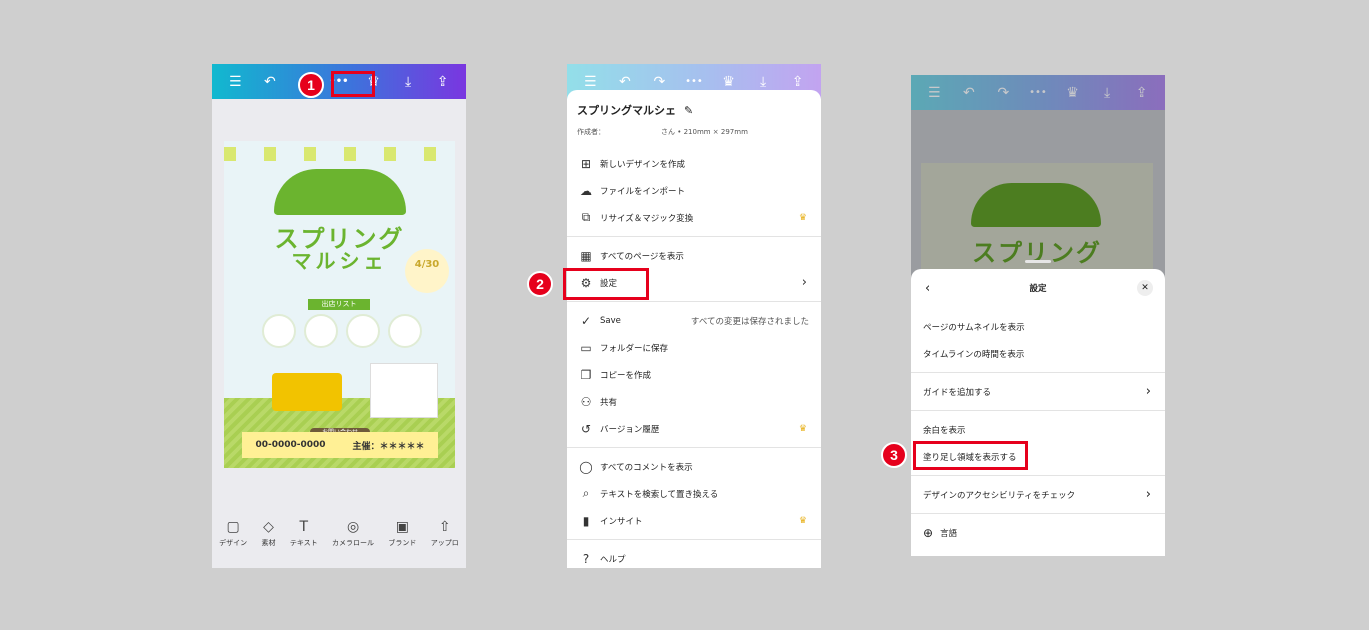 The height and width of the screenshot is (630, 1369). I want to click on menu-item-import: ☁ ファイルをインポート, so click(694, 190).